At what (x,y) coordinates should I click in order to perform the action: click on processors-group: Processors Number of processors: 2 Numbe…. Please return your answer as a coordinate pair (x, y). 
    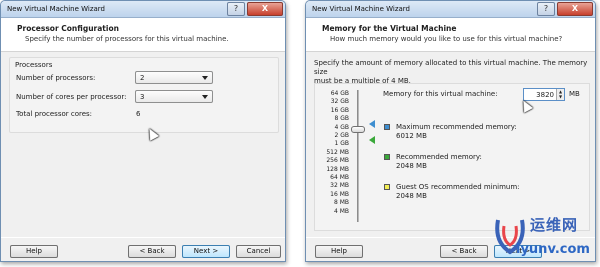
    Looking at the image, I should click on (144, 95).